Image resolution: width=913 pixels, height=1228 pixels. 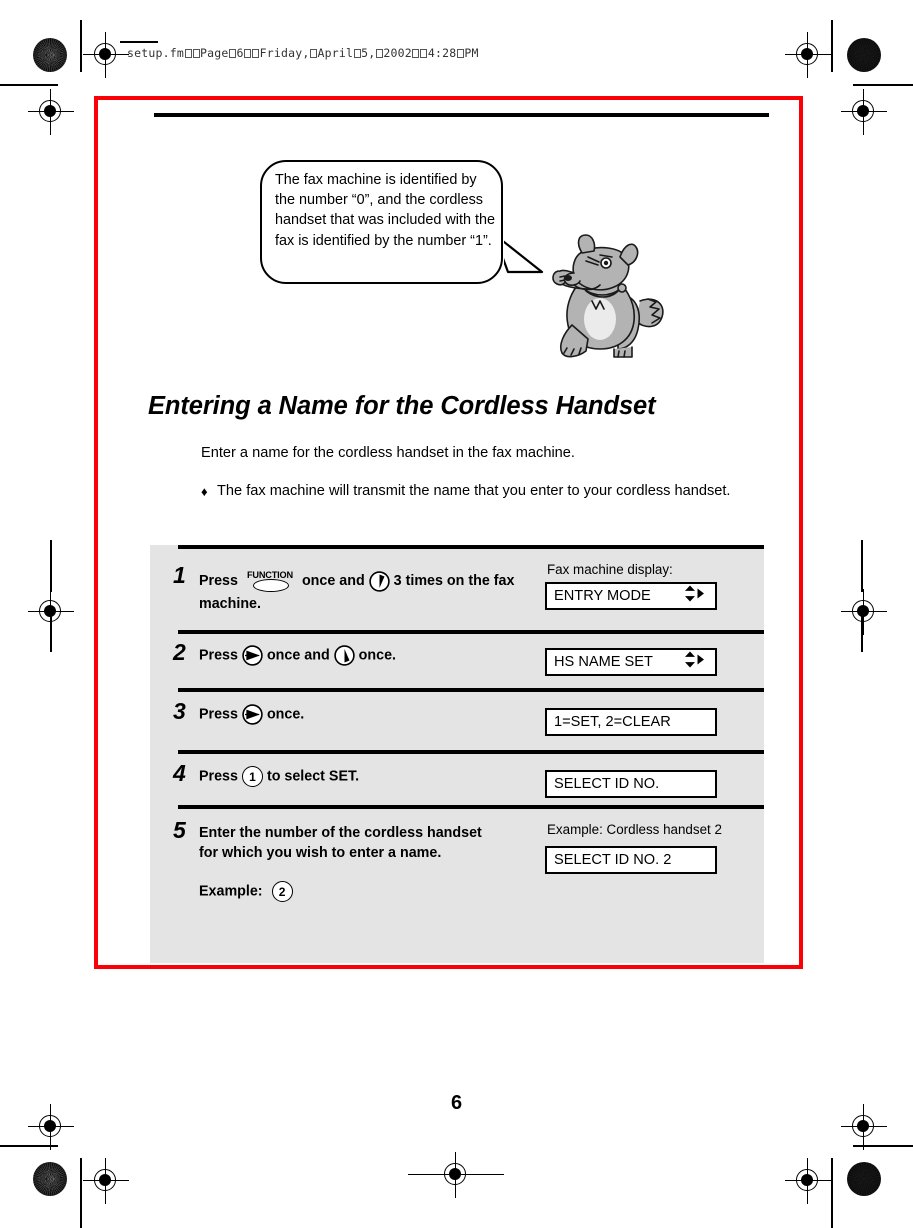 I want to click on trim-line-left-lower-horizontal, so click(x=29, y=1146).